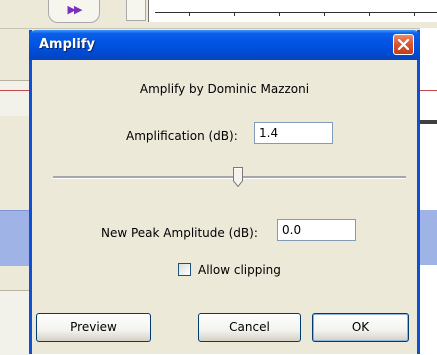 The height and width of the screenshot is (355, 437). I want to click on dialog-titlebar: Amplify, so click(224, 45).